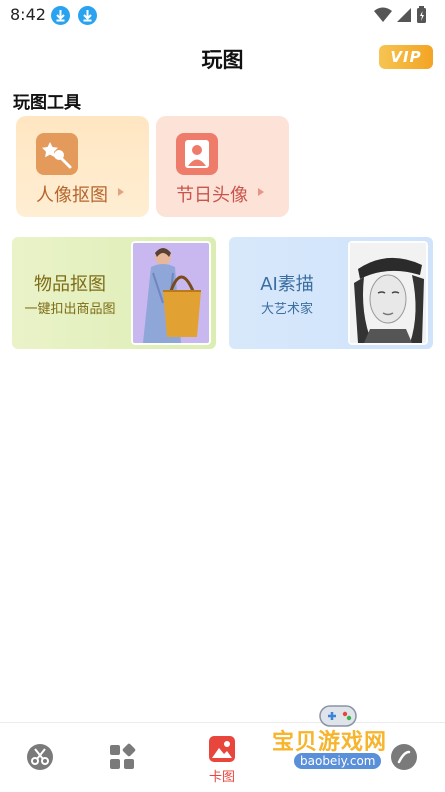  Describe the element at coordinates (171, 293) in the screenshot. I see `handbag-photo` at that location.